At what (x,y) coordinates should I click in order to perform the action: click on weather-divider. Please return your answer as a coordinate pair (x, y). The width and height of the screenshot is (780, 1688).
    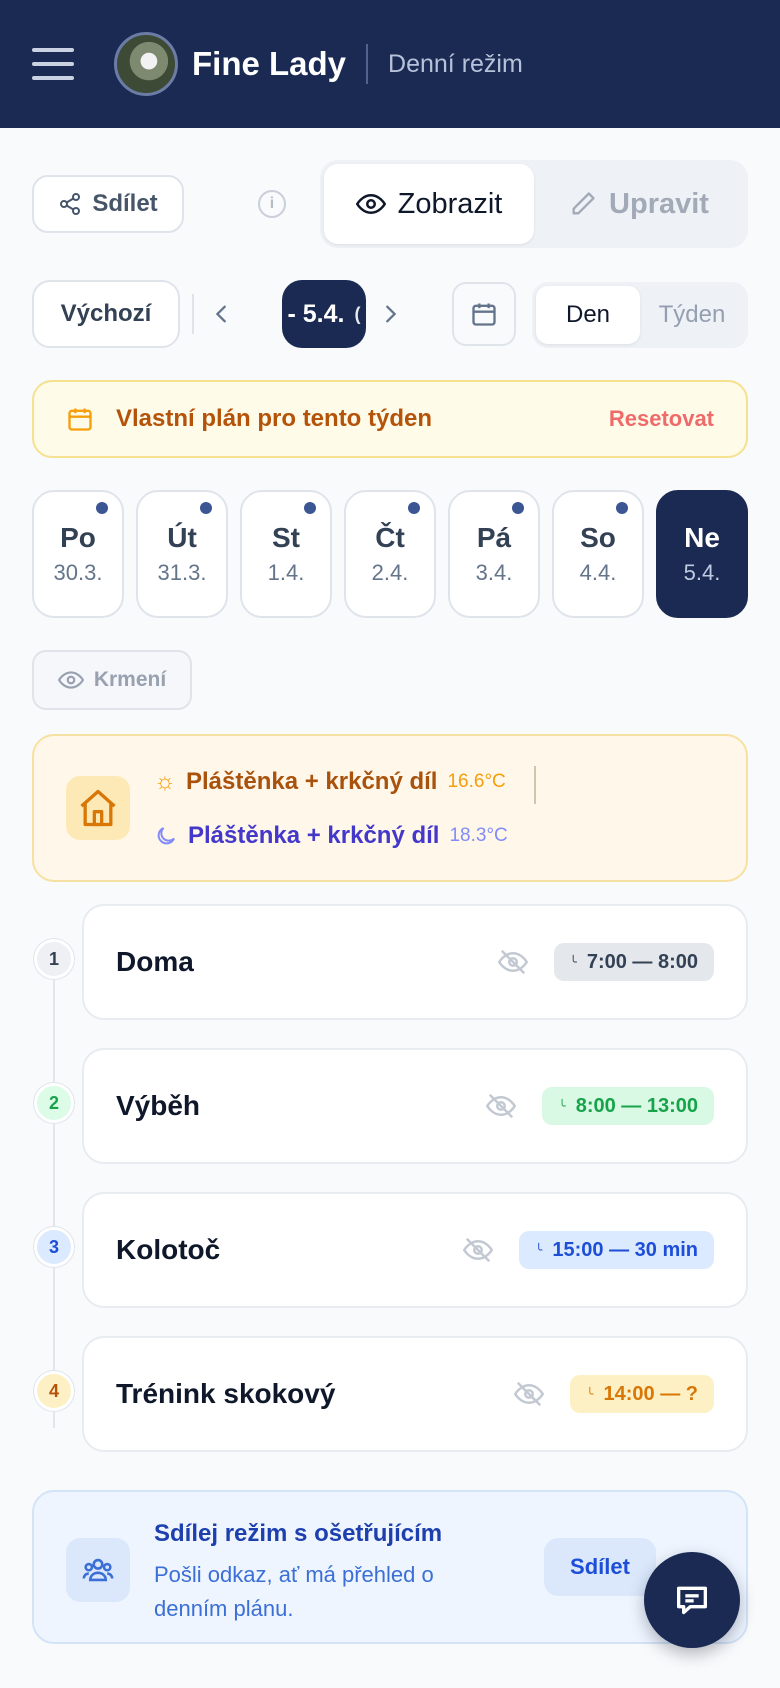
    Looking at the image, I should click on (535, 785).